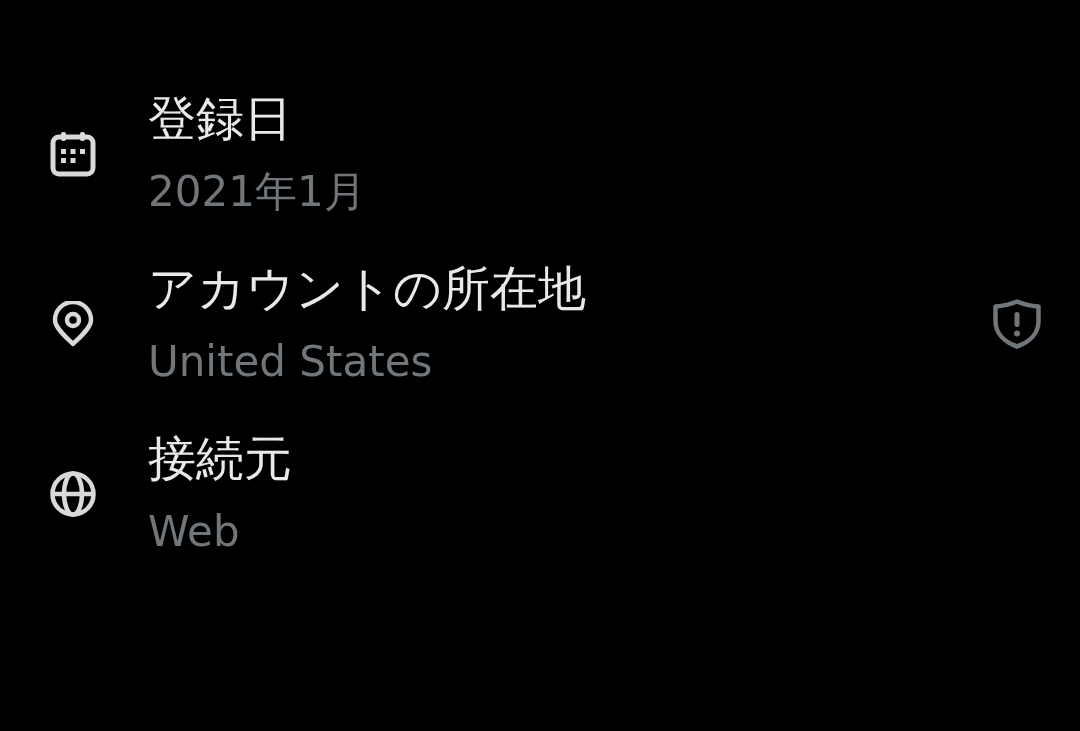  I want to click on info-label: アカウントの所在地, so click(367, 288).